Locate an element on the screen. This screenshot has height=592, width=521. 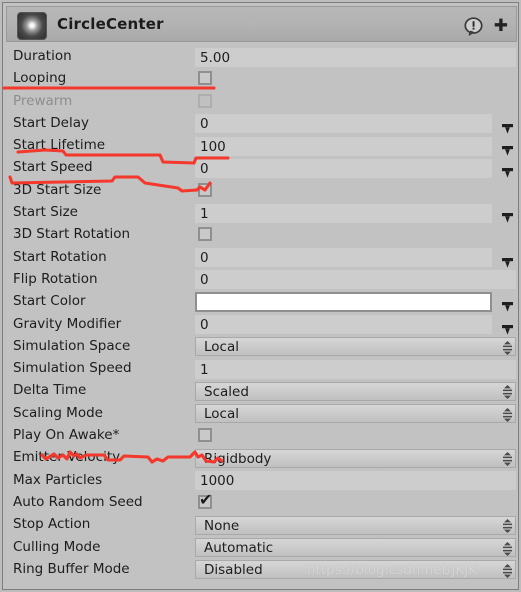
property-row: Start Lifetime 100 is located at coordinates (261, 146).